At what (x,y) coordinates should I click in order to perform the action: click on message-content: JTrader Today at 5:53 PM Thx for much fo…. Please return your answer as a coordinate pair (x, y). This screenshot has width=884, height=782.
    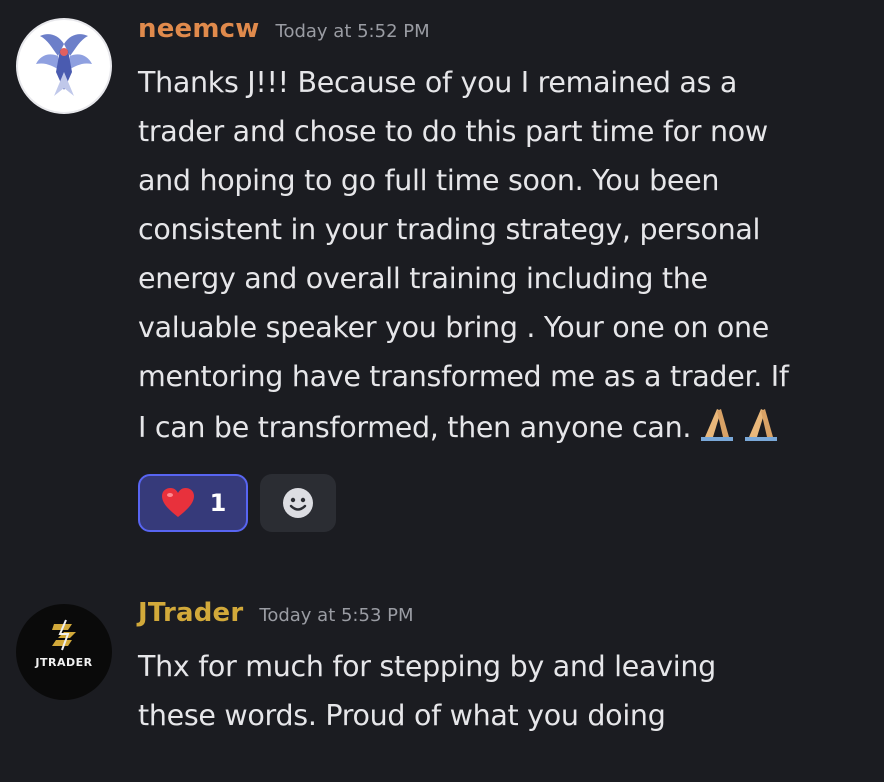
    Looking at the image, I should click on (503, 669).